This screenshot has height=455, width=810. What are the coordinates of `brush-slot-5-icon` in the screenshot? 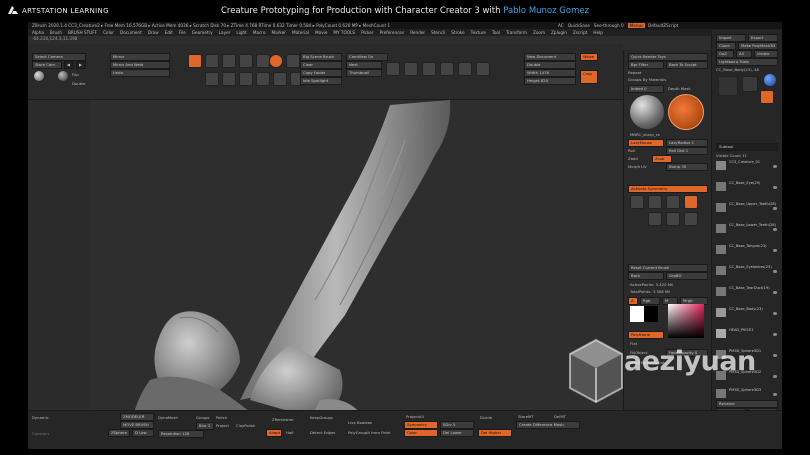 It's located at (655, 219).